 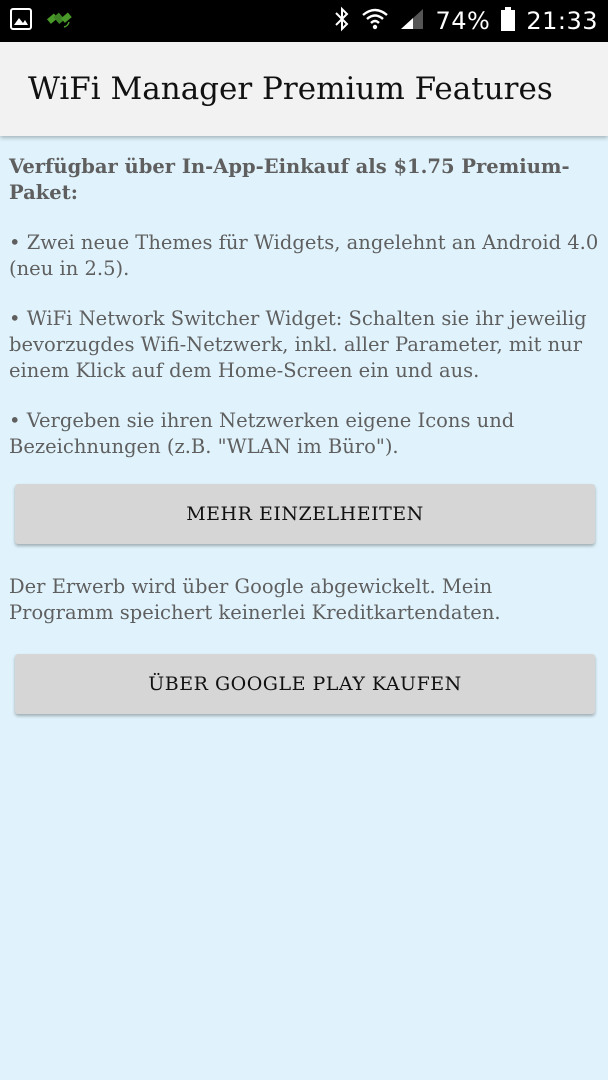 I want to click on satellite-icon, so click(x=59, y=21).